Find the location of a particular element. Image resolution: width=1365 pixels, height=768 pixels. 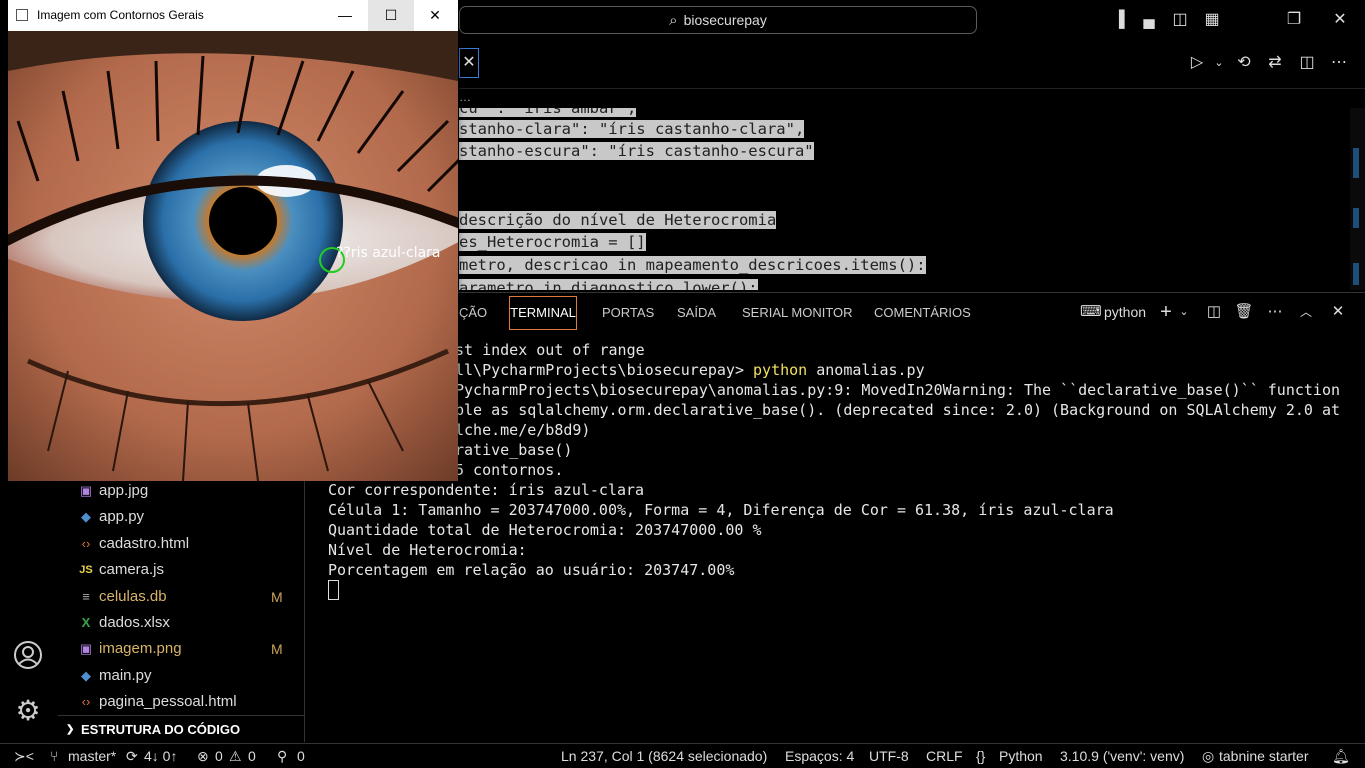

tab-ports: PORTAS is located at coordinates (628, 312).